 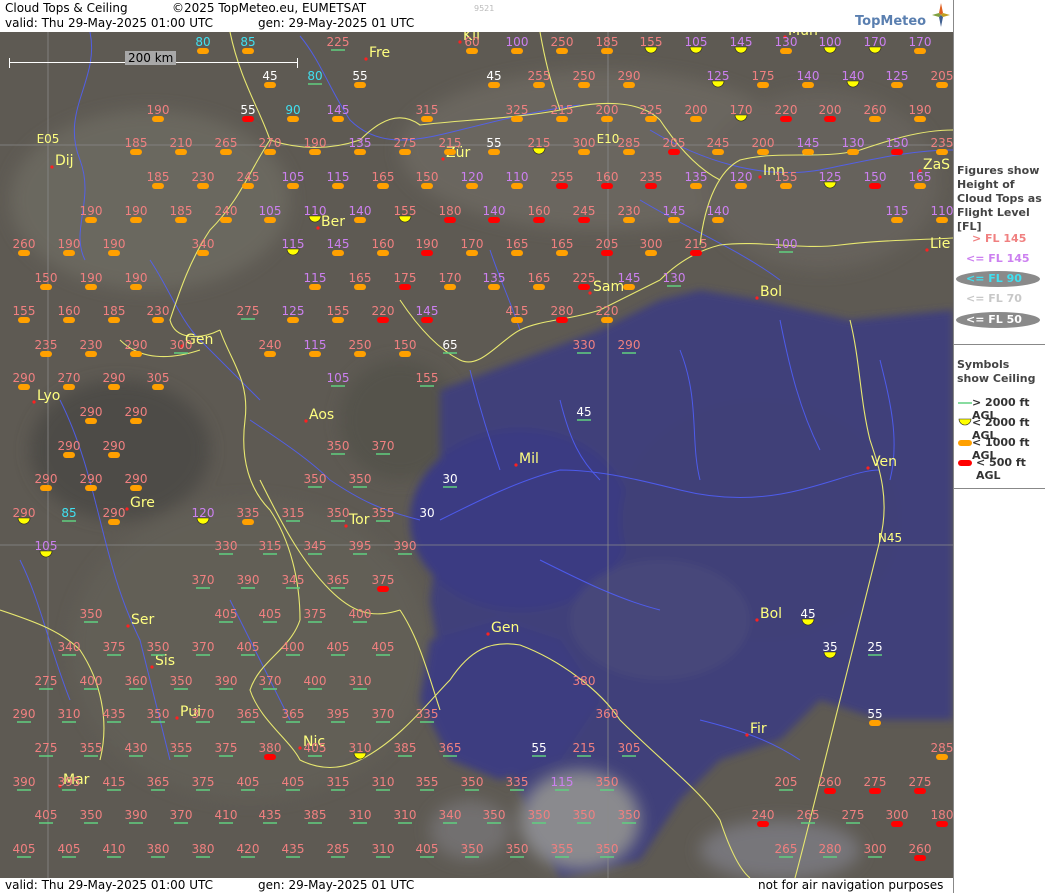 I want to click on station-value: 205, so click(x=786, y=783).